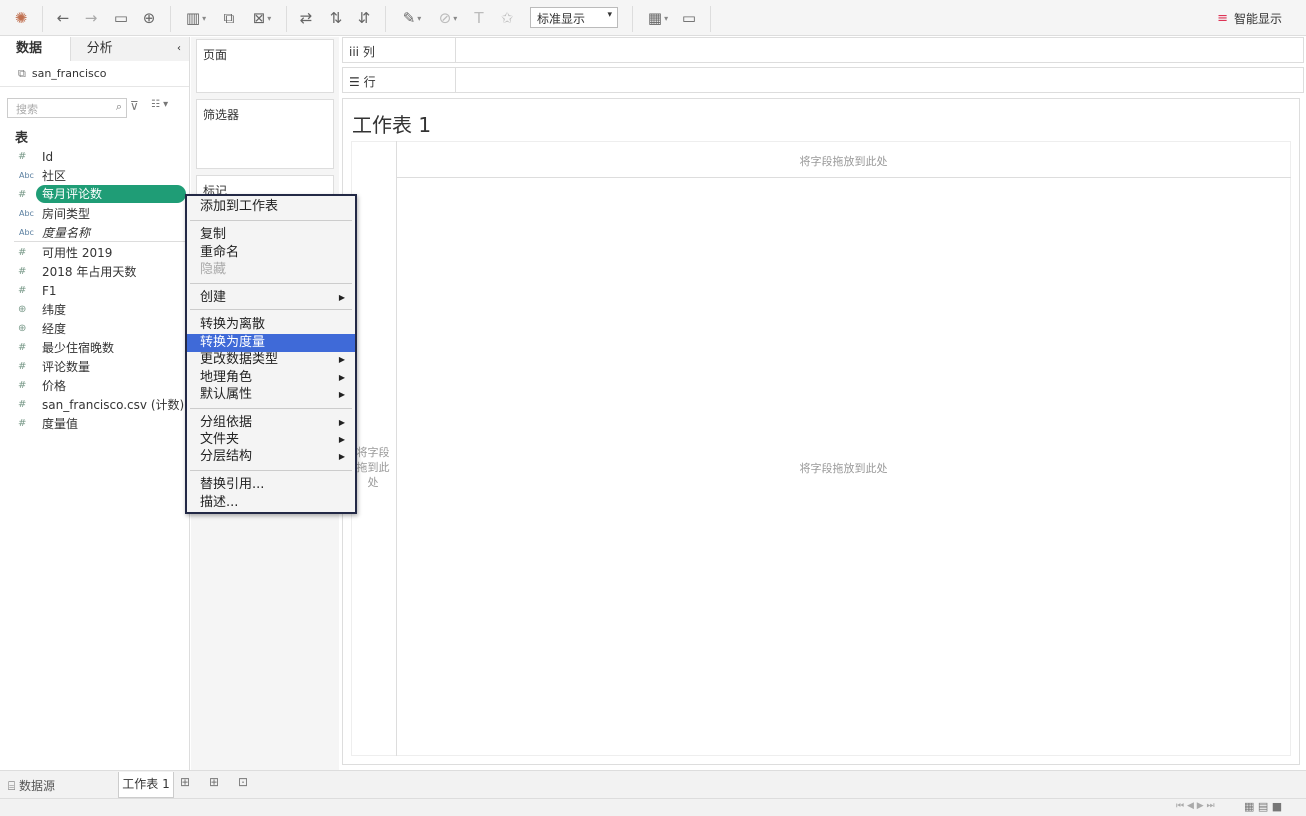 The width and height of the screenshot is (1306, 816). What do you see at coordinates (271, 235) in the screenshot?
I see `menu-item: 复制` at bounding box center [271, 235].